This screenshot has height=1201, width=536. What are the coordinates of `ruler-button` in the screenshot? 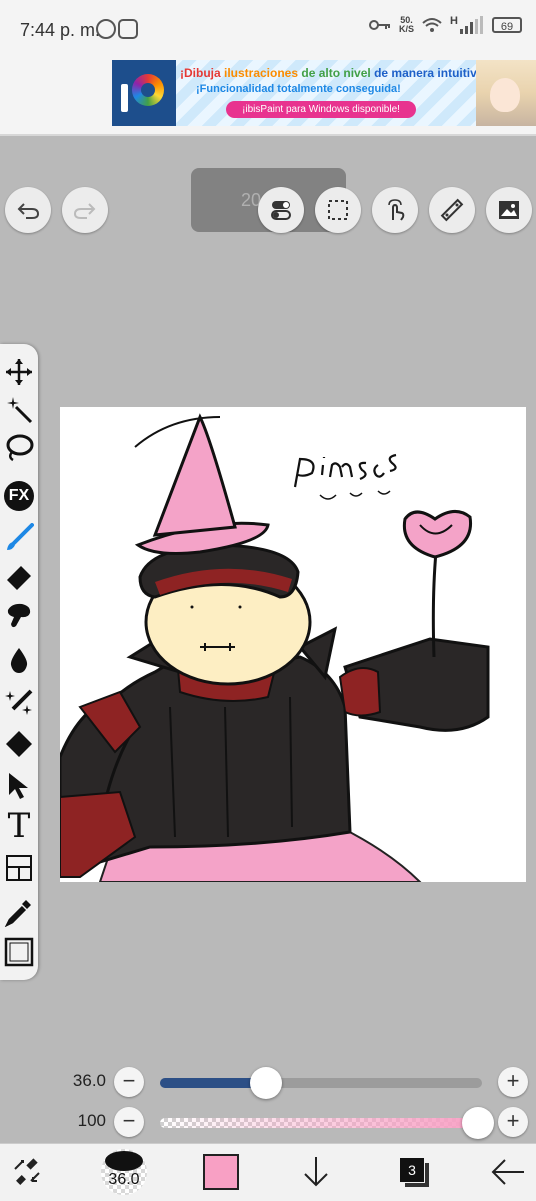 It's located at (452, 210).